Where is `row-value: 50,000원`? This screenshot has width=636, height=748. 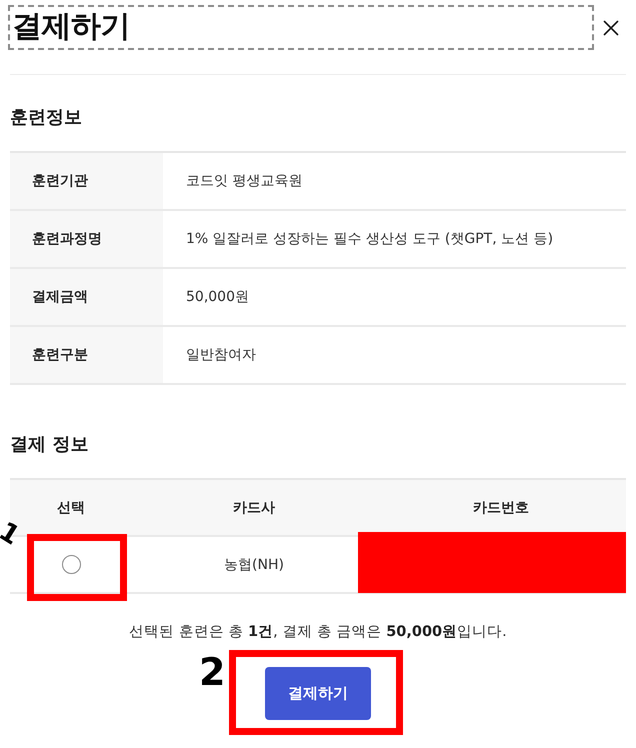 row-value: 50,000원 is located at coordinates (217, 297).